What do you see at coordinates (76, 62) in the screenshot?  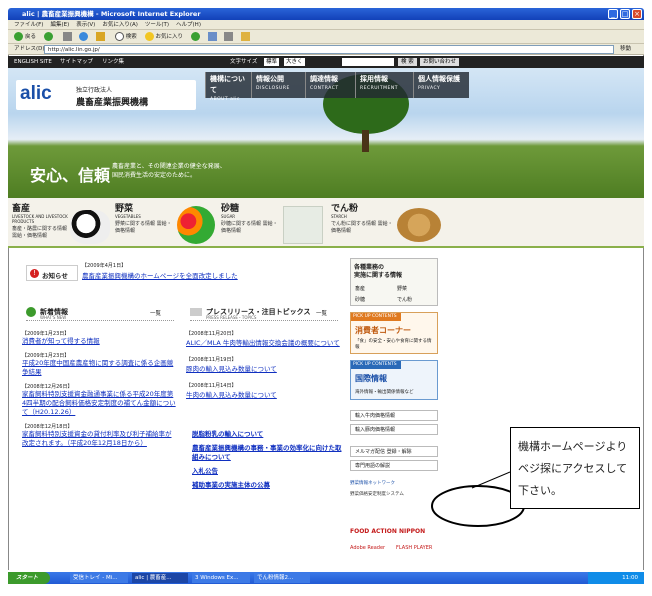 I see `sitemap-link: サイトマップ` at bounding box center [76, 62].